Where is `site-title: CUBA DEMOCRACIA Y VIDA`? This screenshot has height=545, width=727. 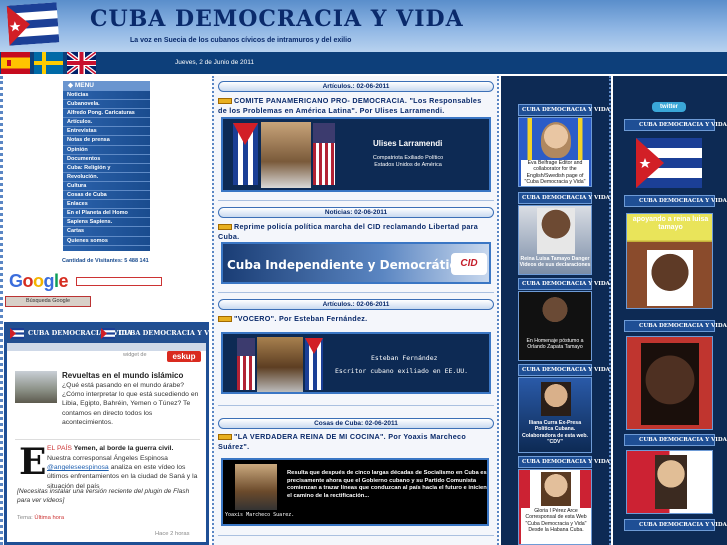 site-title: CUBA DEMOCRACIA Y VIDA is located at coordinates (277, 19).